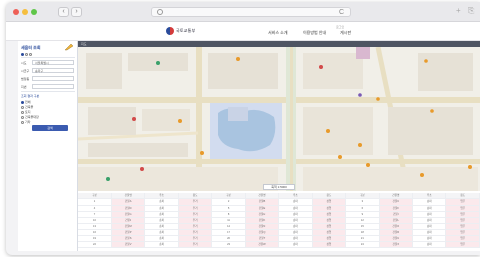  I want to click on new-tab-icon: +, so click(458, 11).